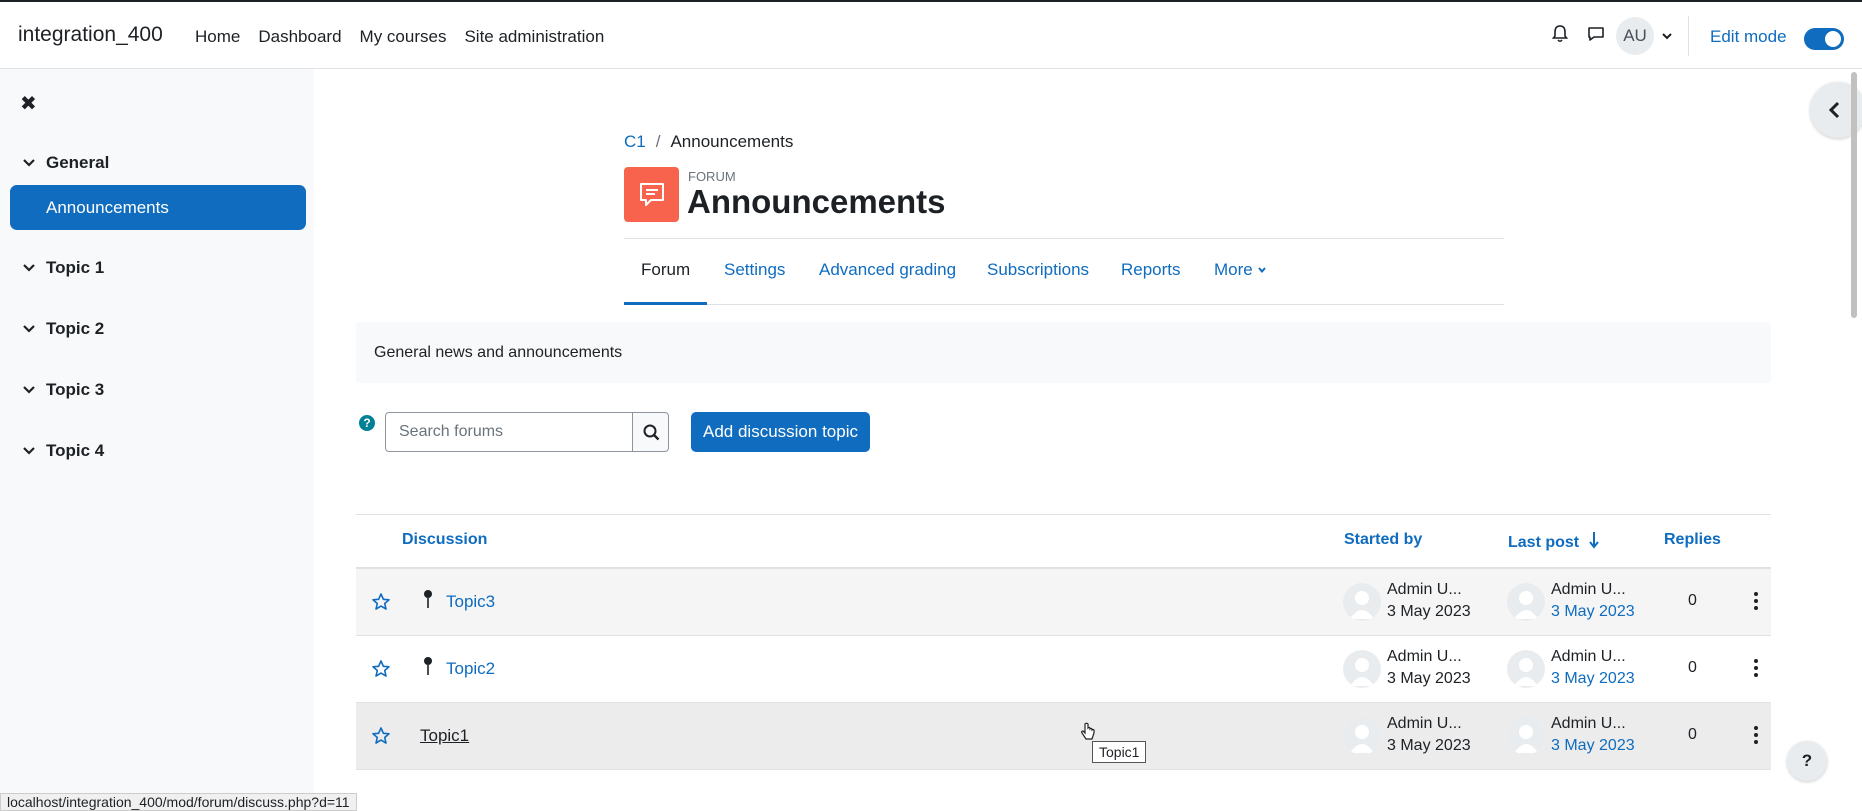 This screenshot has width=1862, height=811. I want to click on discussion-title-link: Topic2, so click(470, 669).